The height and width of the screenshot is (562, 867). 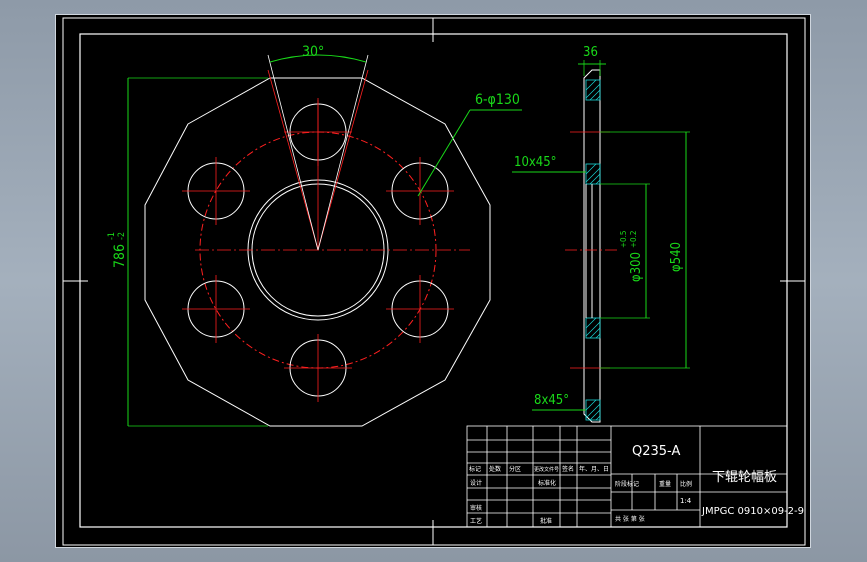 I want to click on process-label: 工艺, so click(x=476, y=521).